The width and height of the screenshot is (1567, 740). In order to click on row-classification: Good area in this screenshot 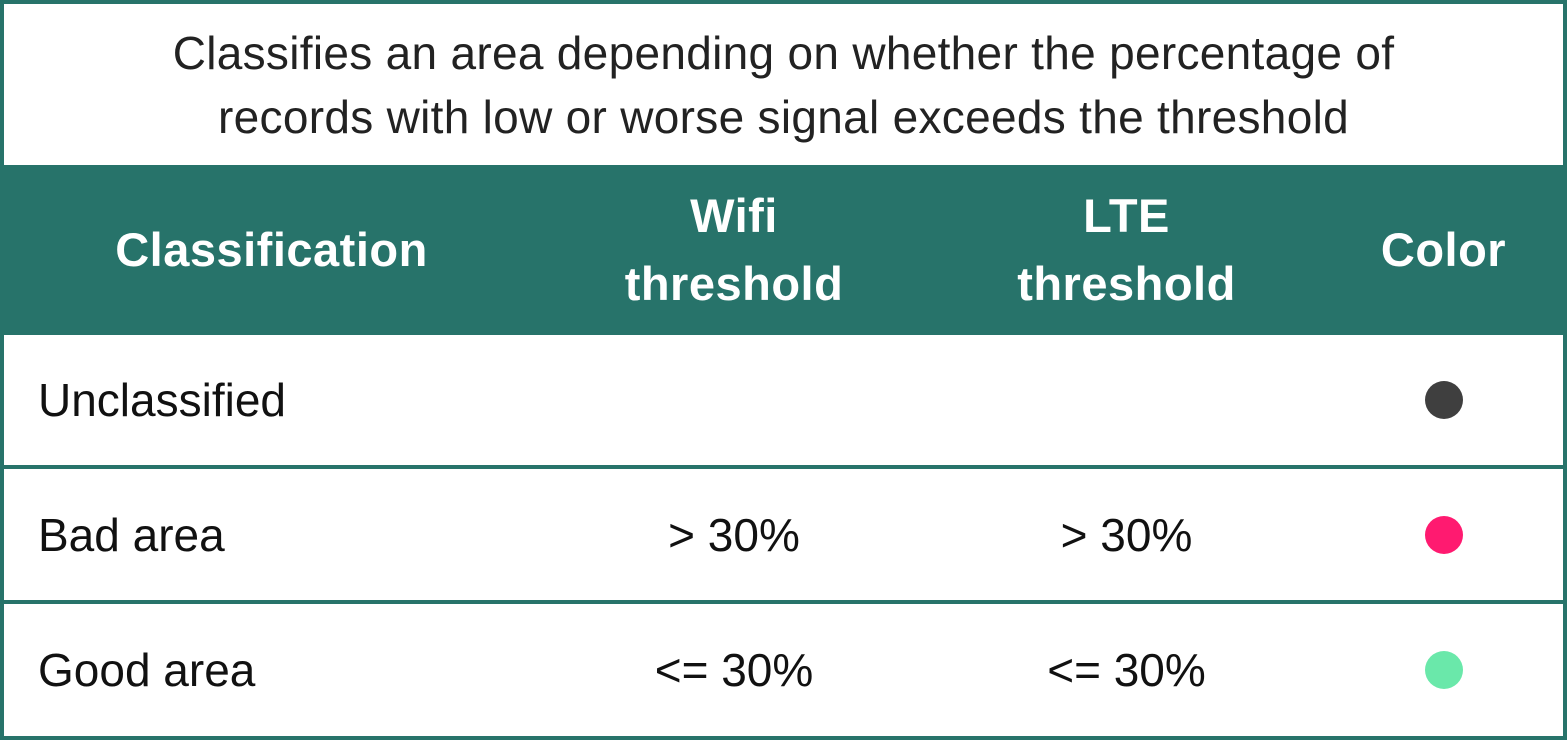, I will do `click(147, 670)`.